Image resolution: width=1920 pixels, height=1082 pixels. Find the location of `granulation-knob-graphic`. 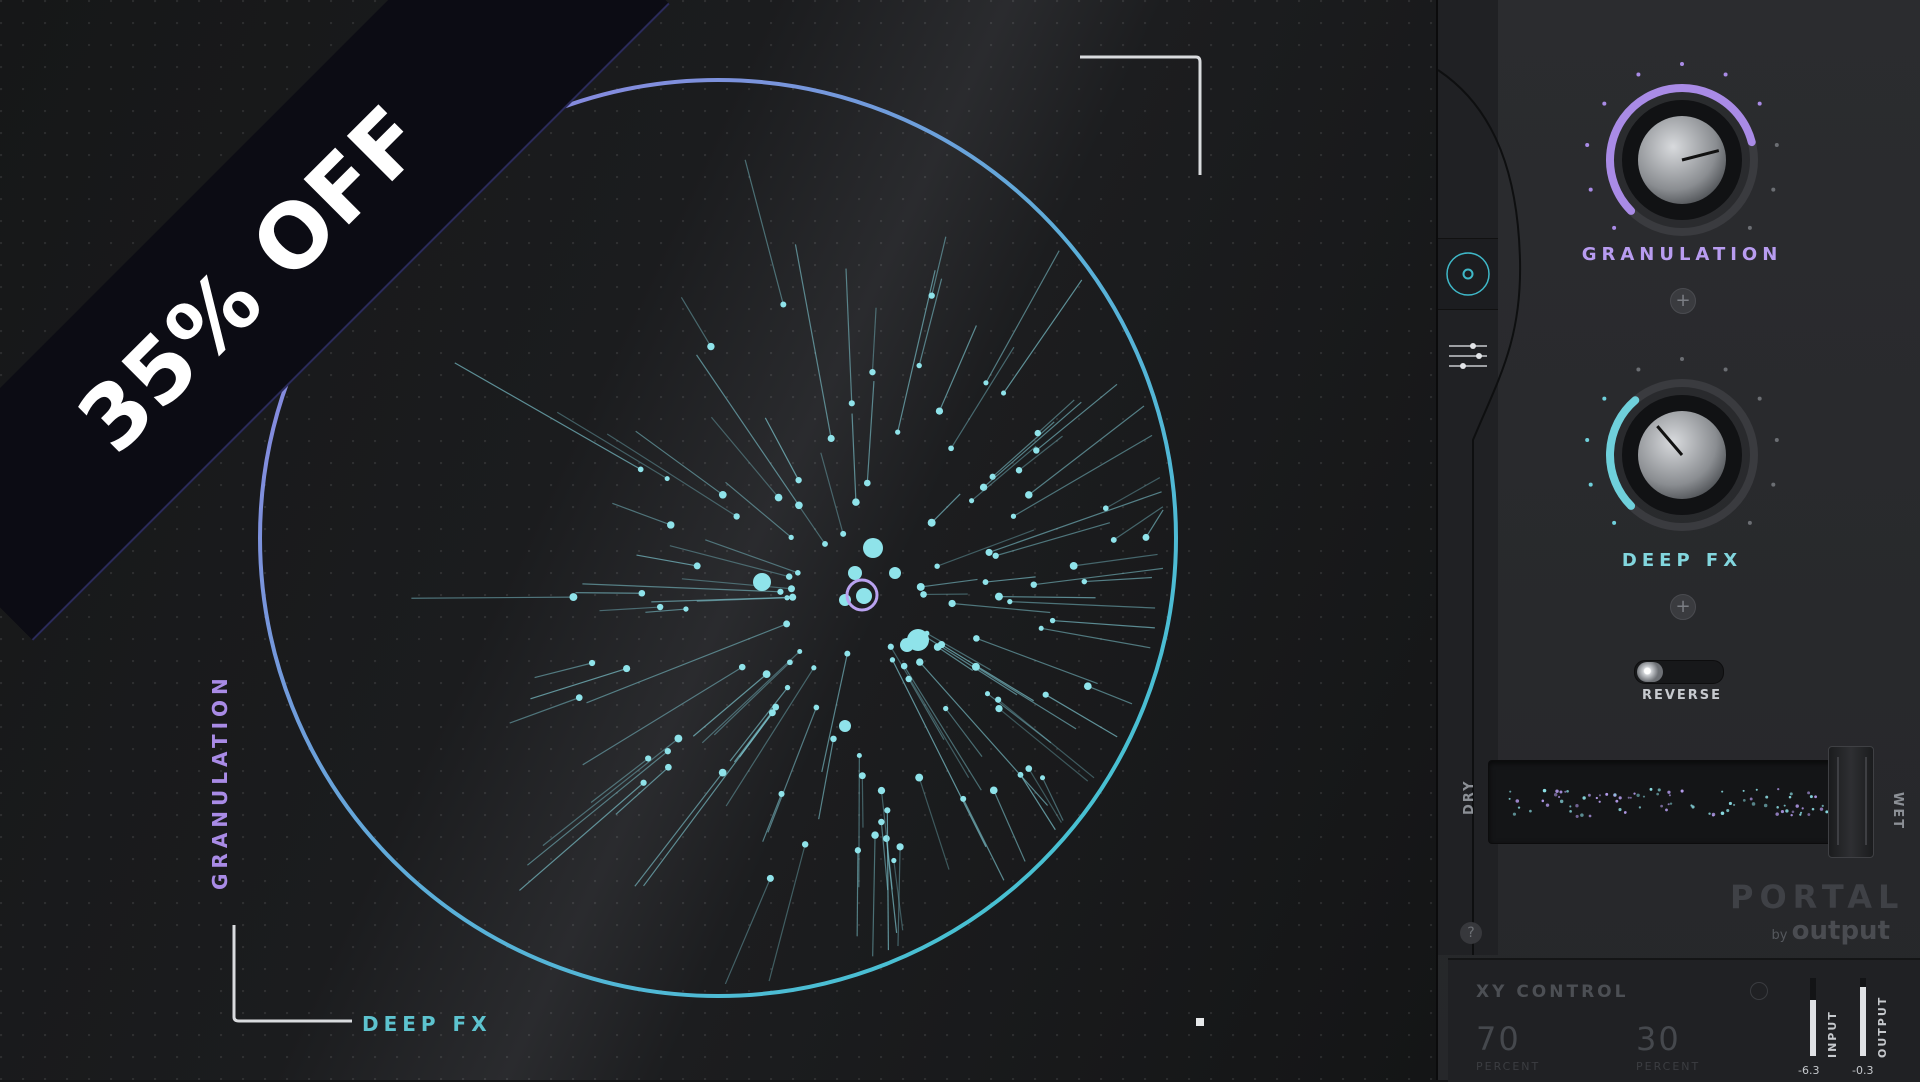

granulation-knob-graphic is located at coordinates (1682, 160).